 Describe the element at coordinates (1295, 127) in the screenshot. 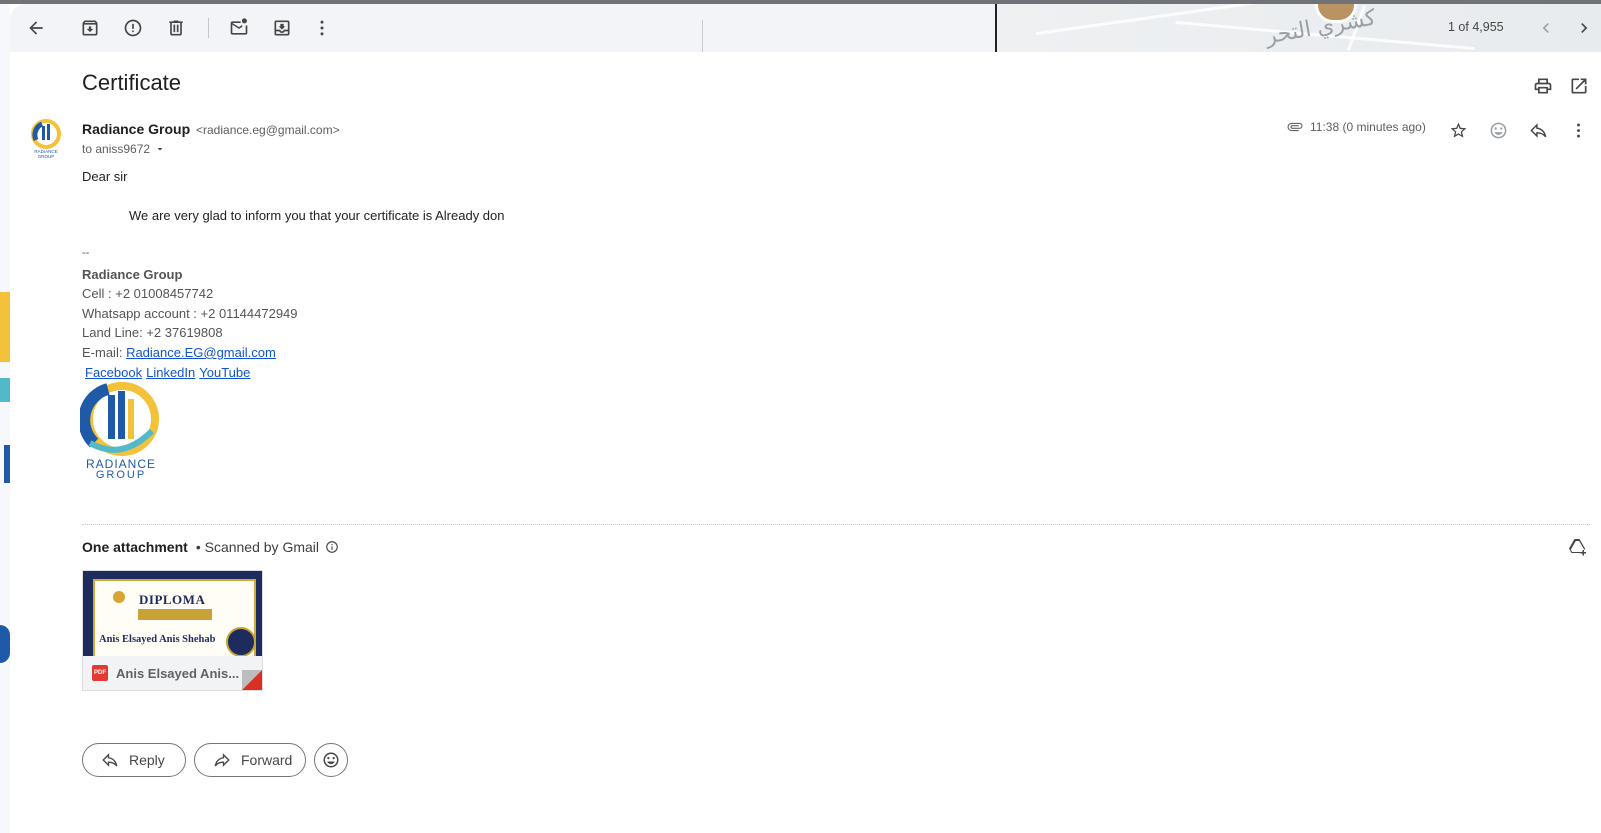

I see `attachment-icon` at that location.